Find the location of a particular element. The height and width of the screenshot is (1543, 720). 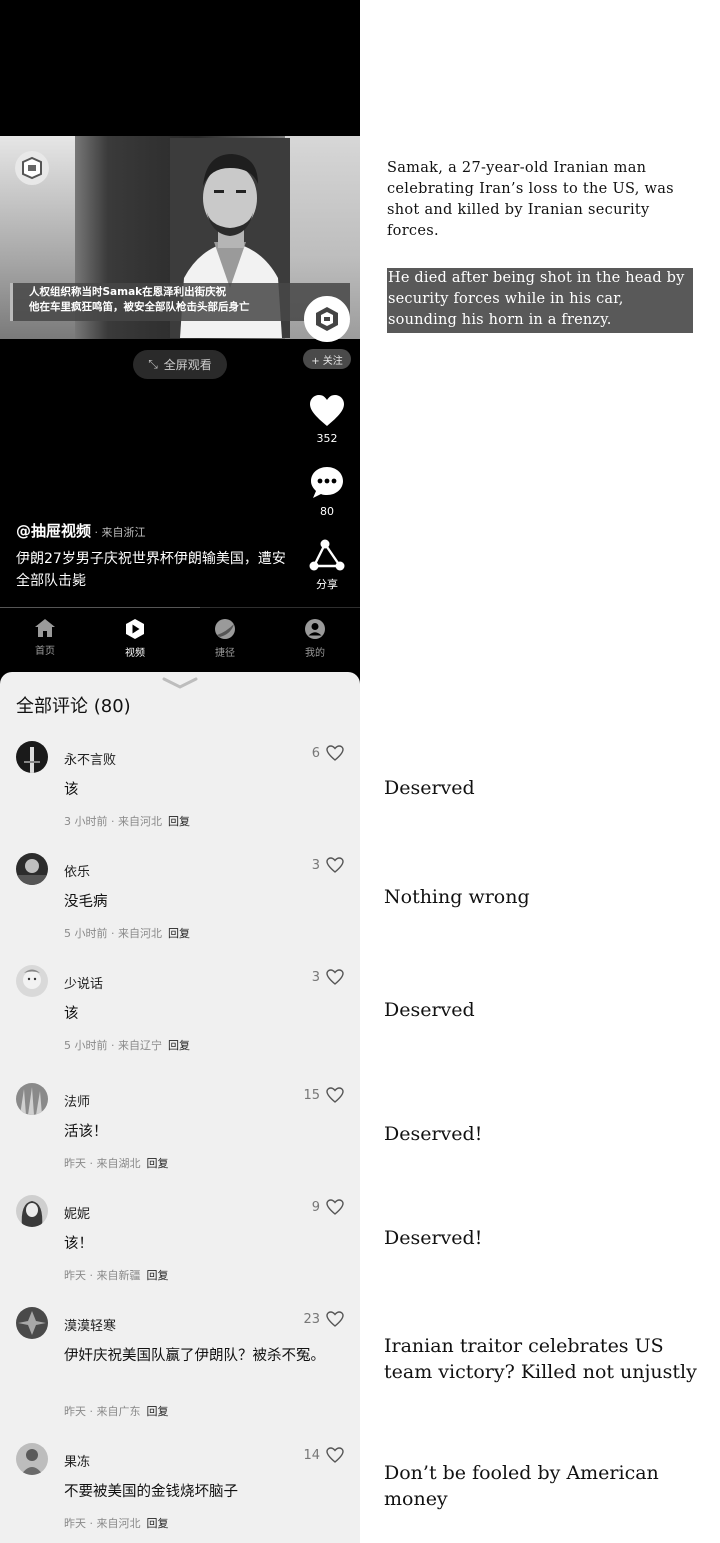

commenter-name: 少说话 is located at coordinates (83, 982).